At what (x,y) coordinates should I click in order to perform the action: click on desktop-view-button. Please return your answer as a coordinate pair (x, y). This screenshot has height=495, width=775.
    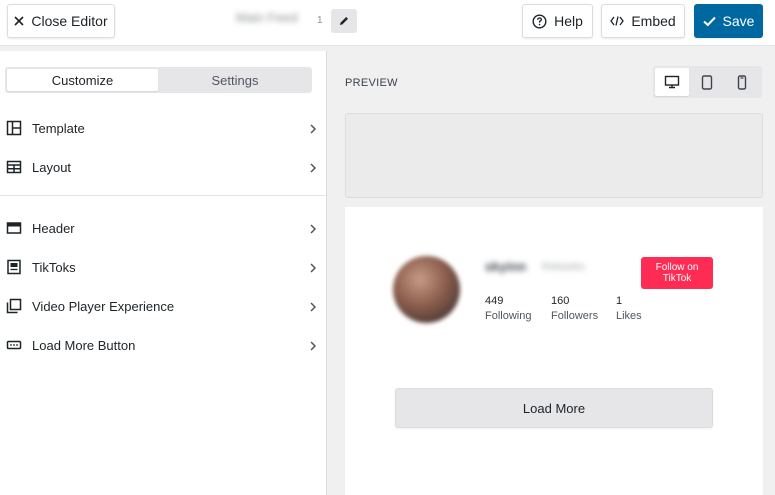
    Looking at the image, I should click on (672, 82).